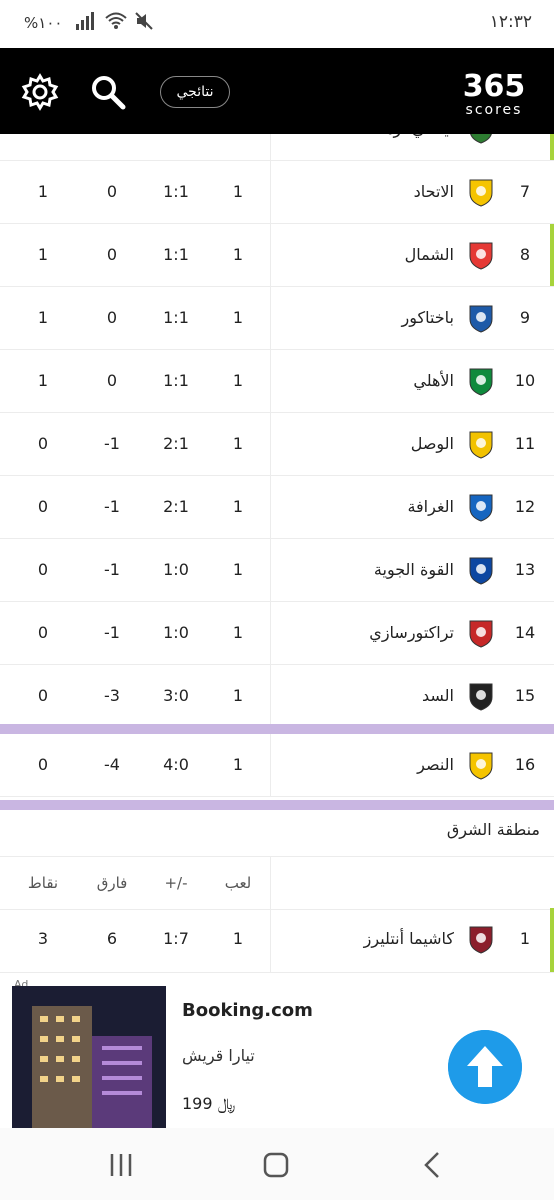  Describe the element at coordinates (277, 192) in the screenshot. I see `table-row: 7 الاتحاد 1 1:1 0 1` at that location.